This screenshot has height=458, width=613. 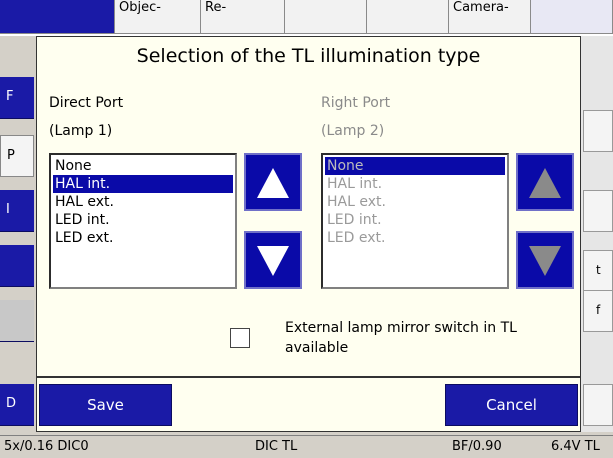 I want to click on status-filter: BF/0.90, so click(x=477, y=446).